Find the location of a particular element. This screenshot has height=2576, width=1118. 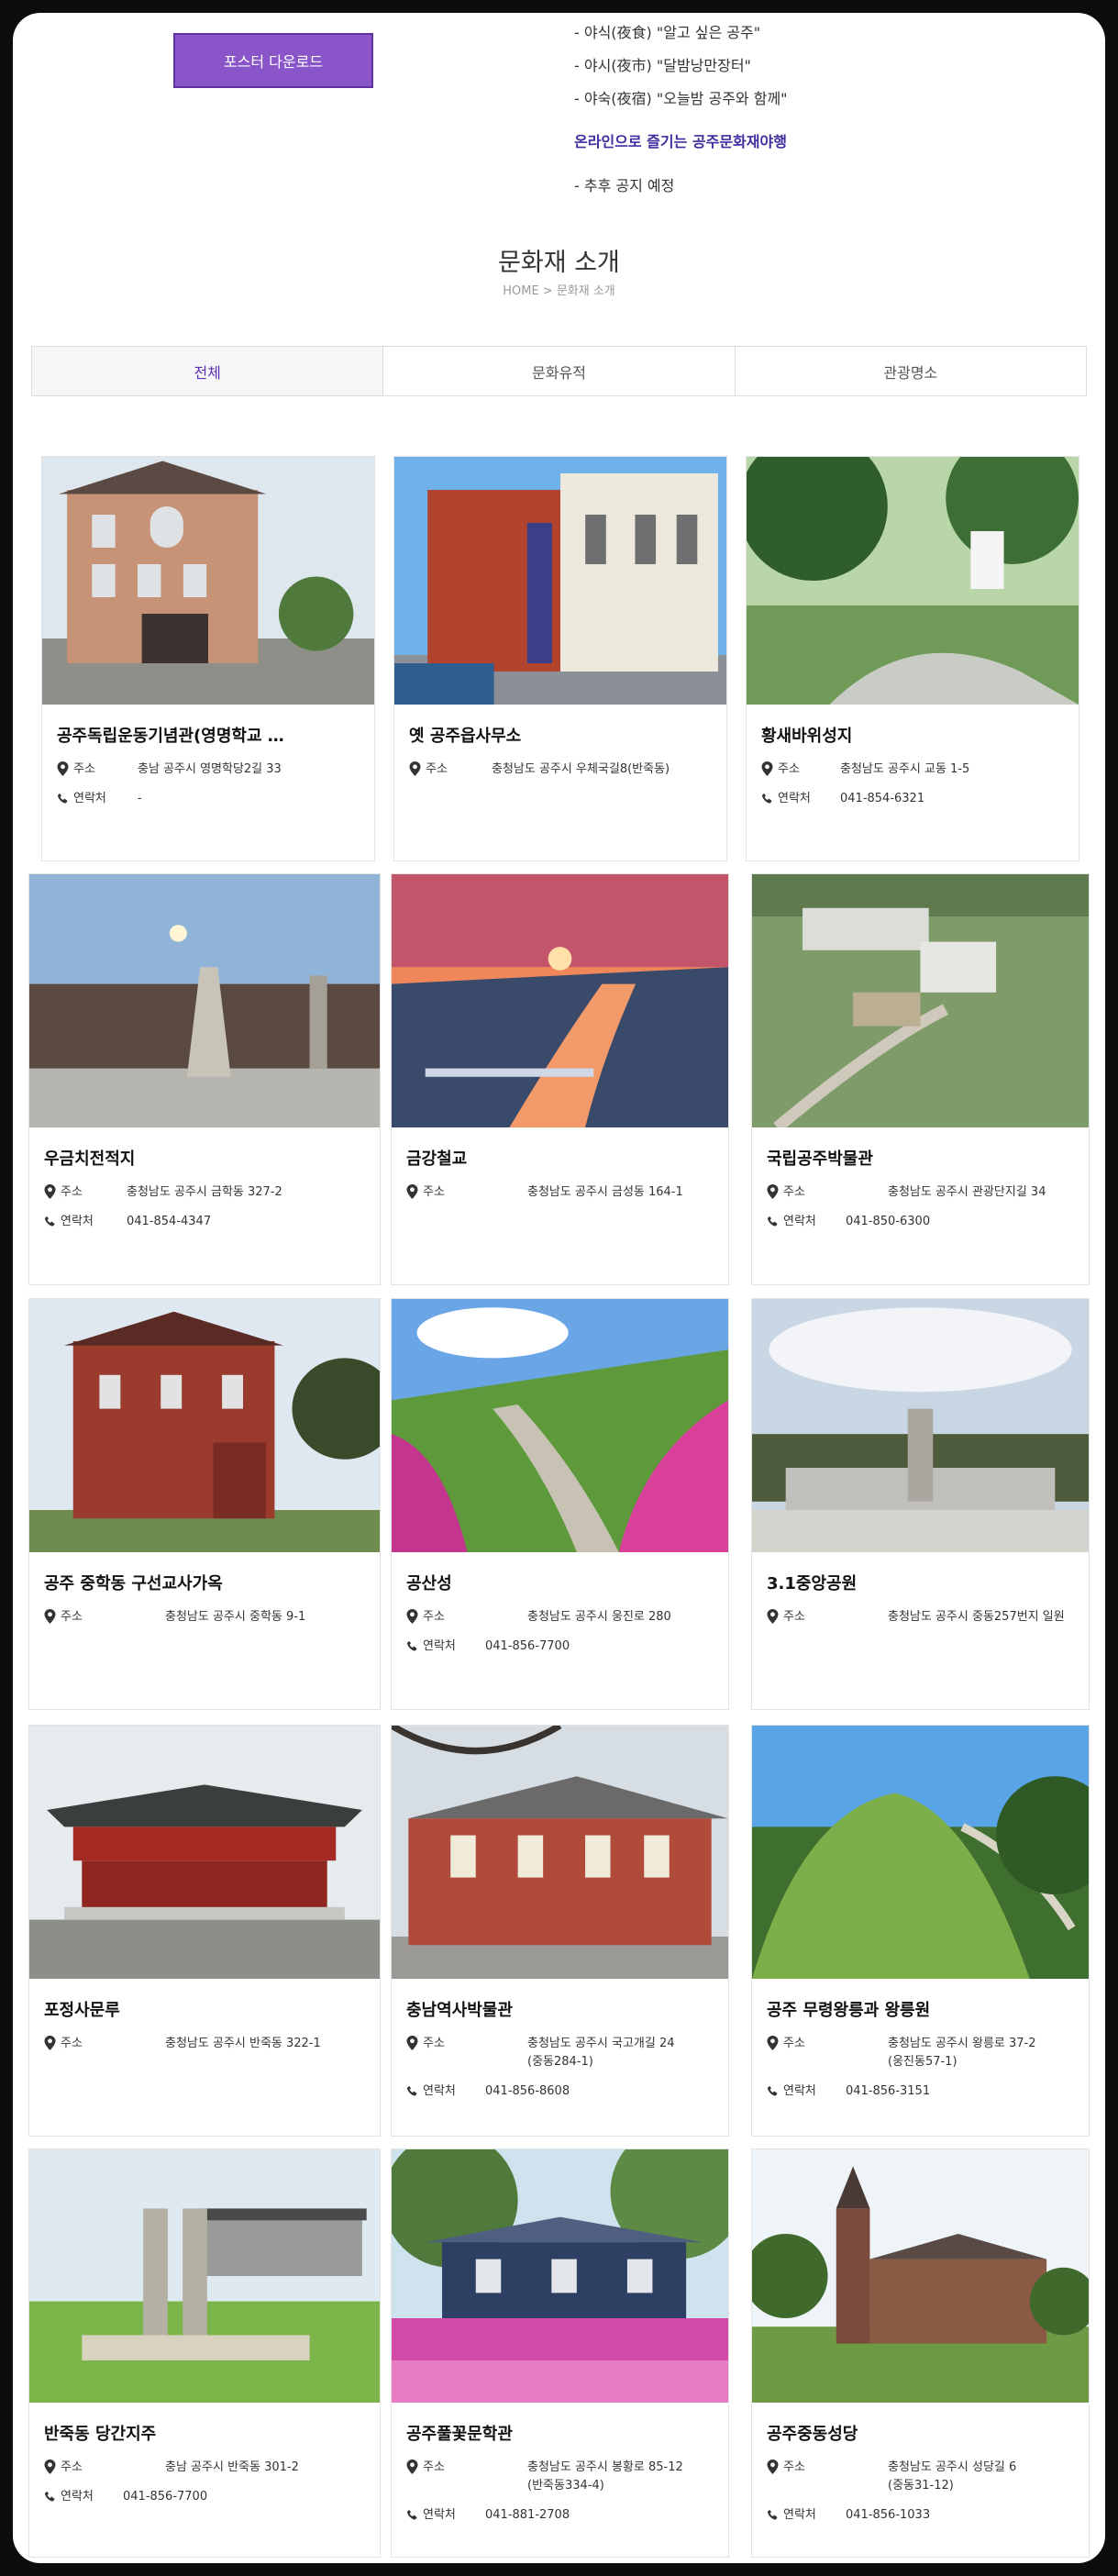

heritage-card: 황새바위성지주소 충청남도 공주시 교동 1-5 연락처 041-854-6321 is located at coordinates (913, 658).